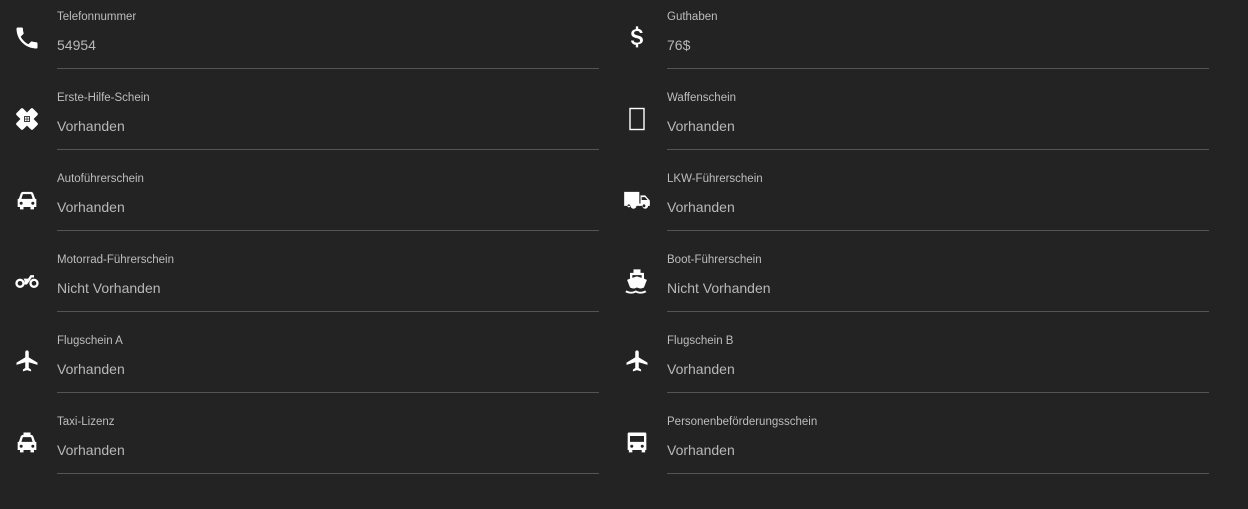 Image resolution: width=1248 pixels, height=509 pixels. Describe the element at coordinates (701, 126) in the screenshot. I see `weapon-value: Vorhanden` at that location.